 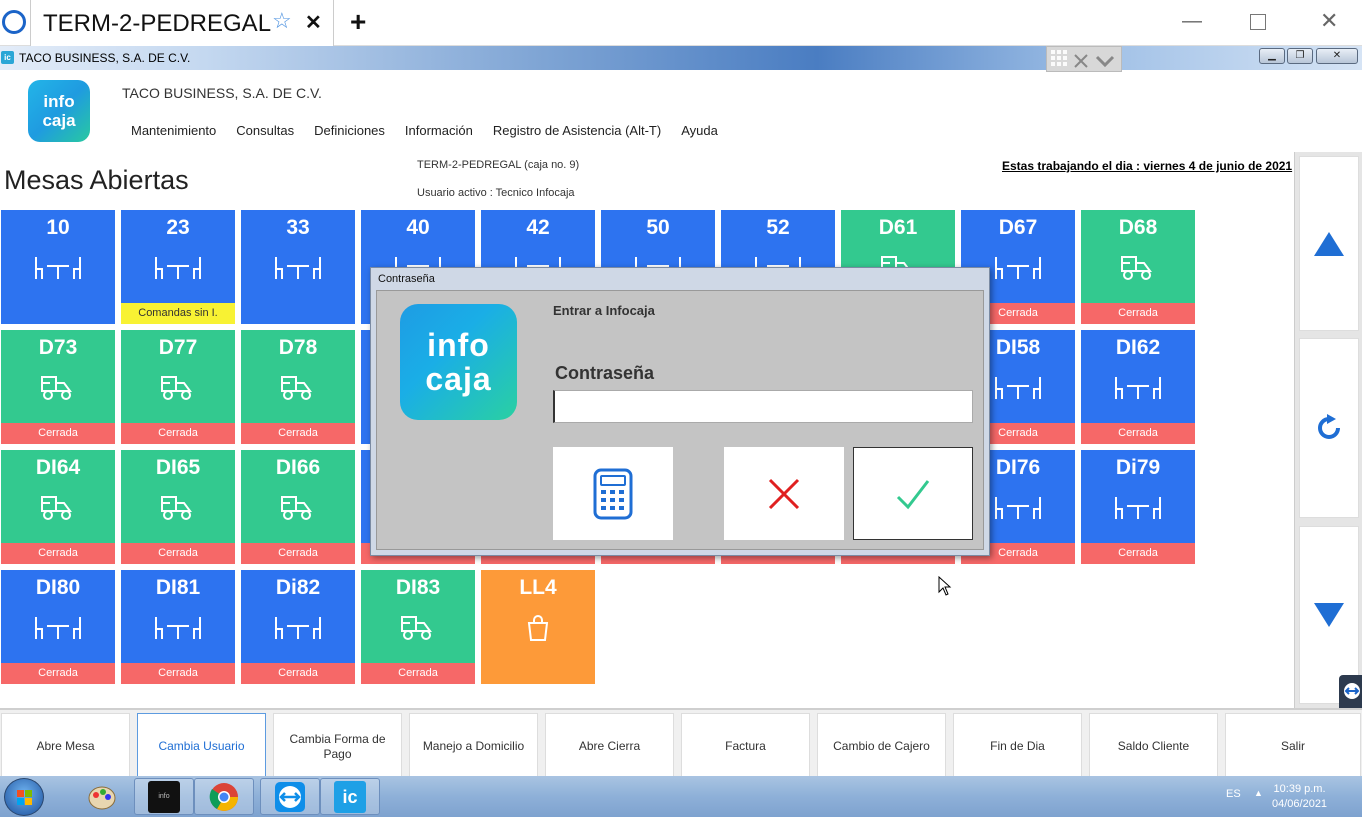 What do you see at coordinates (439, 130) in the screenshot?
I see `menu-informacion: Información` at bounding box center [439, 130].